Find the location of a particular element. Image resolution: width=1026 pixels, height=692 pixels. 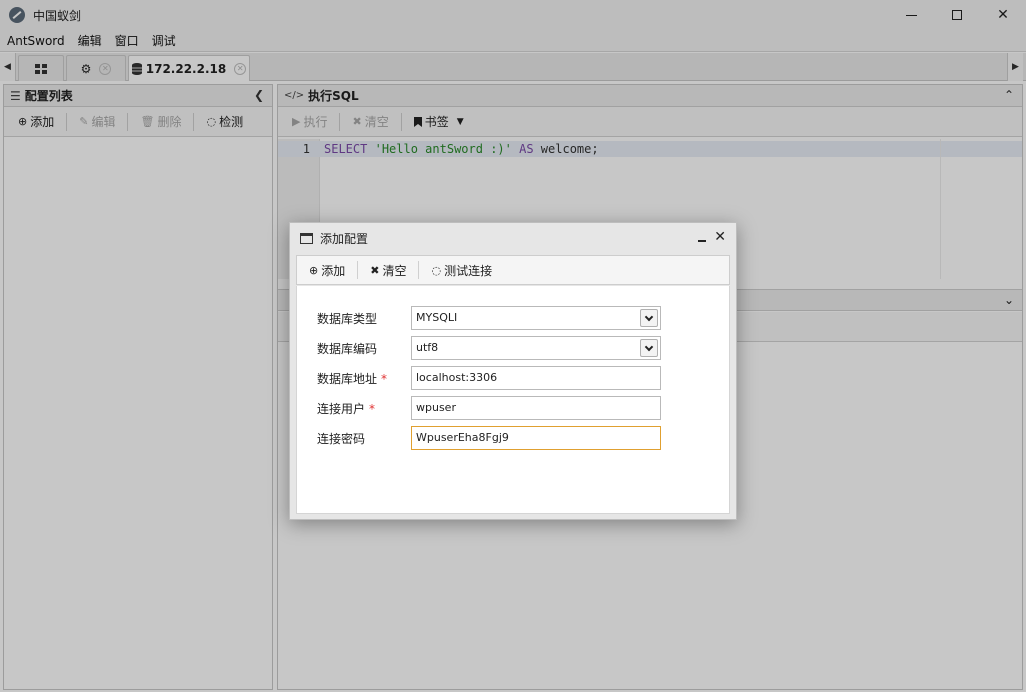

db-password-row: 连接密码 WpuserEha8Fgj9 is located at coordinates (489, 438).